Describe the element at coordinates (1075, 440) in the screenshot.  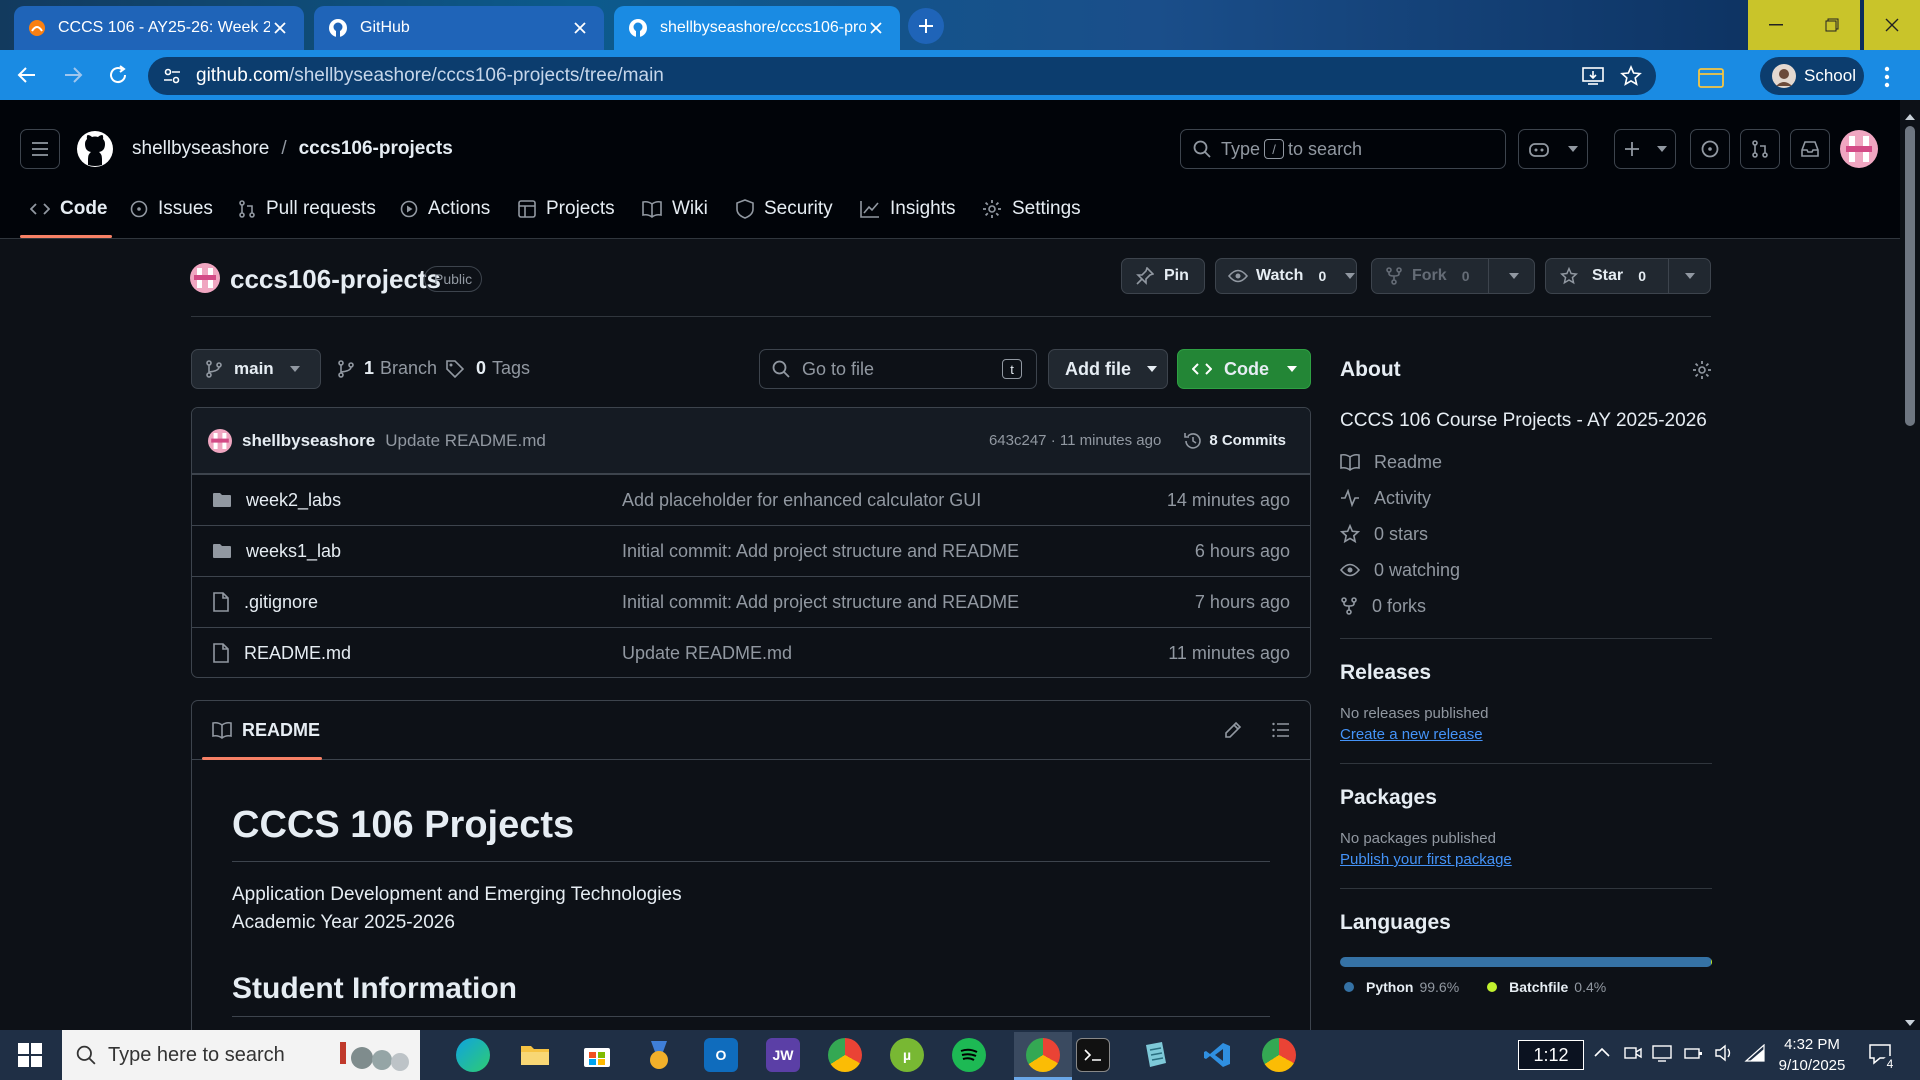
I see `commit-hash-time: 643c247 · 11 minutes ago` at that location.